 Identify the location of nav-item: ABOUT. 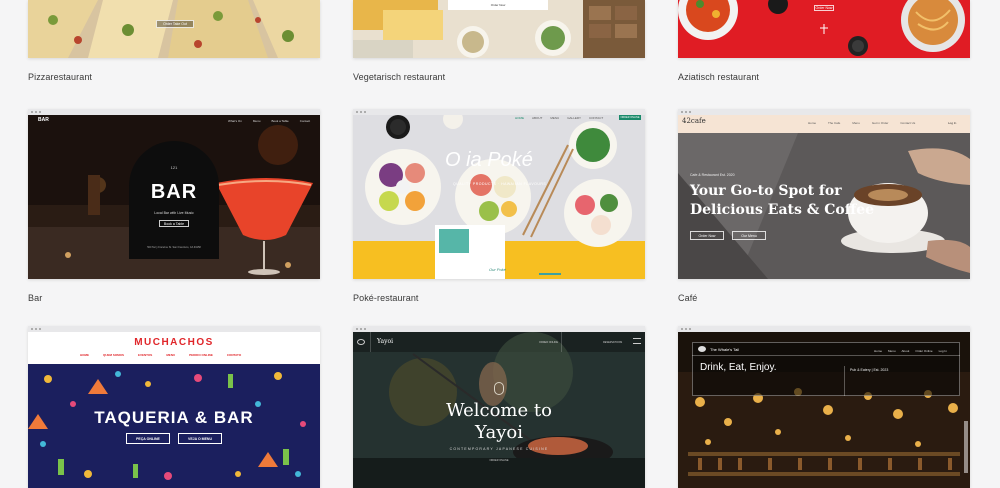
(537, 118).